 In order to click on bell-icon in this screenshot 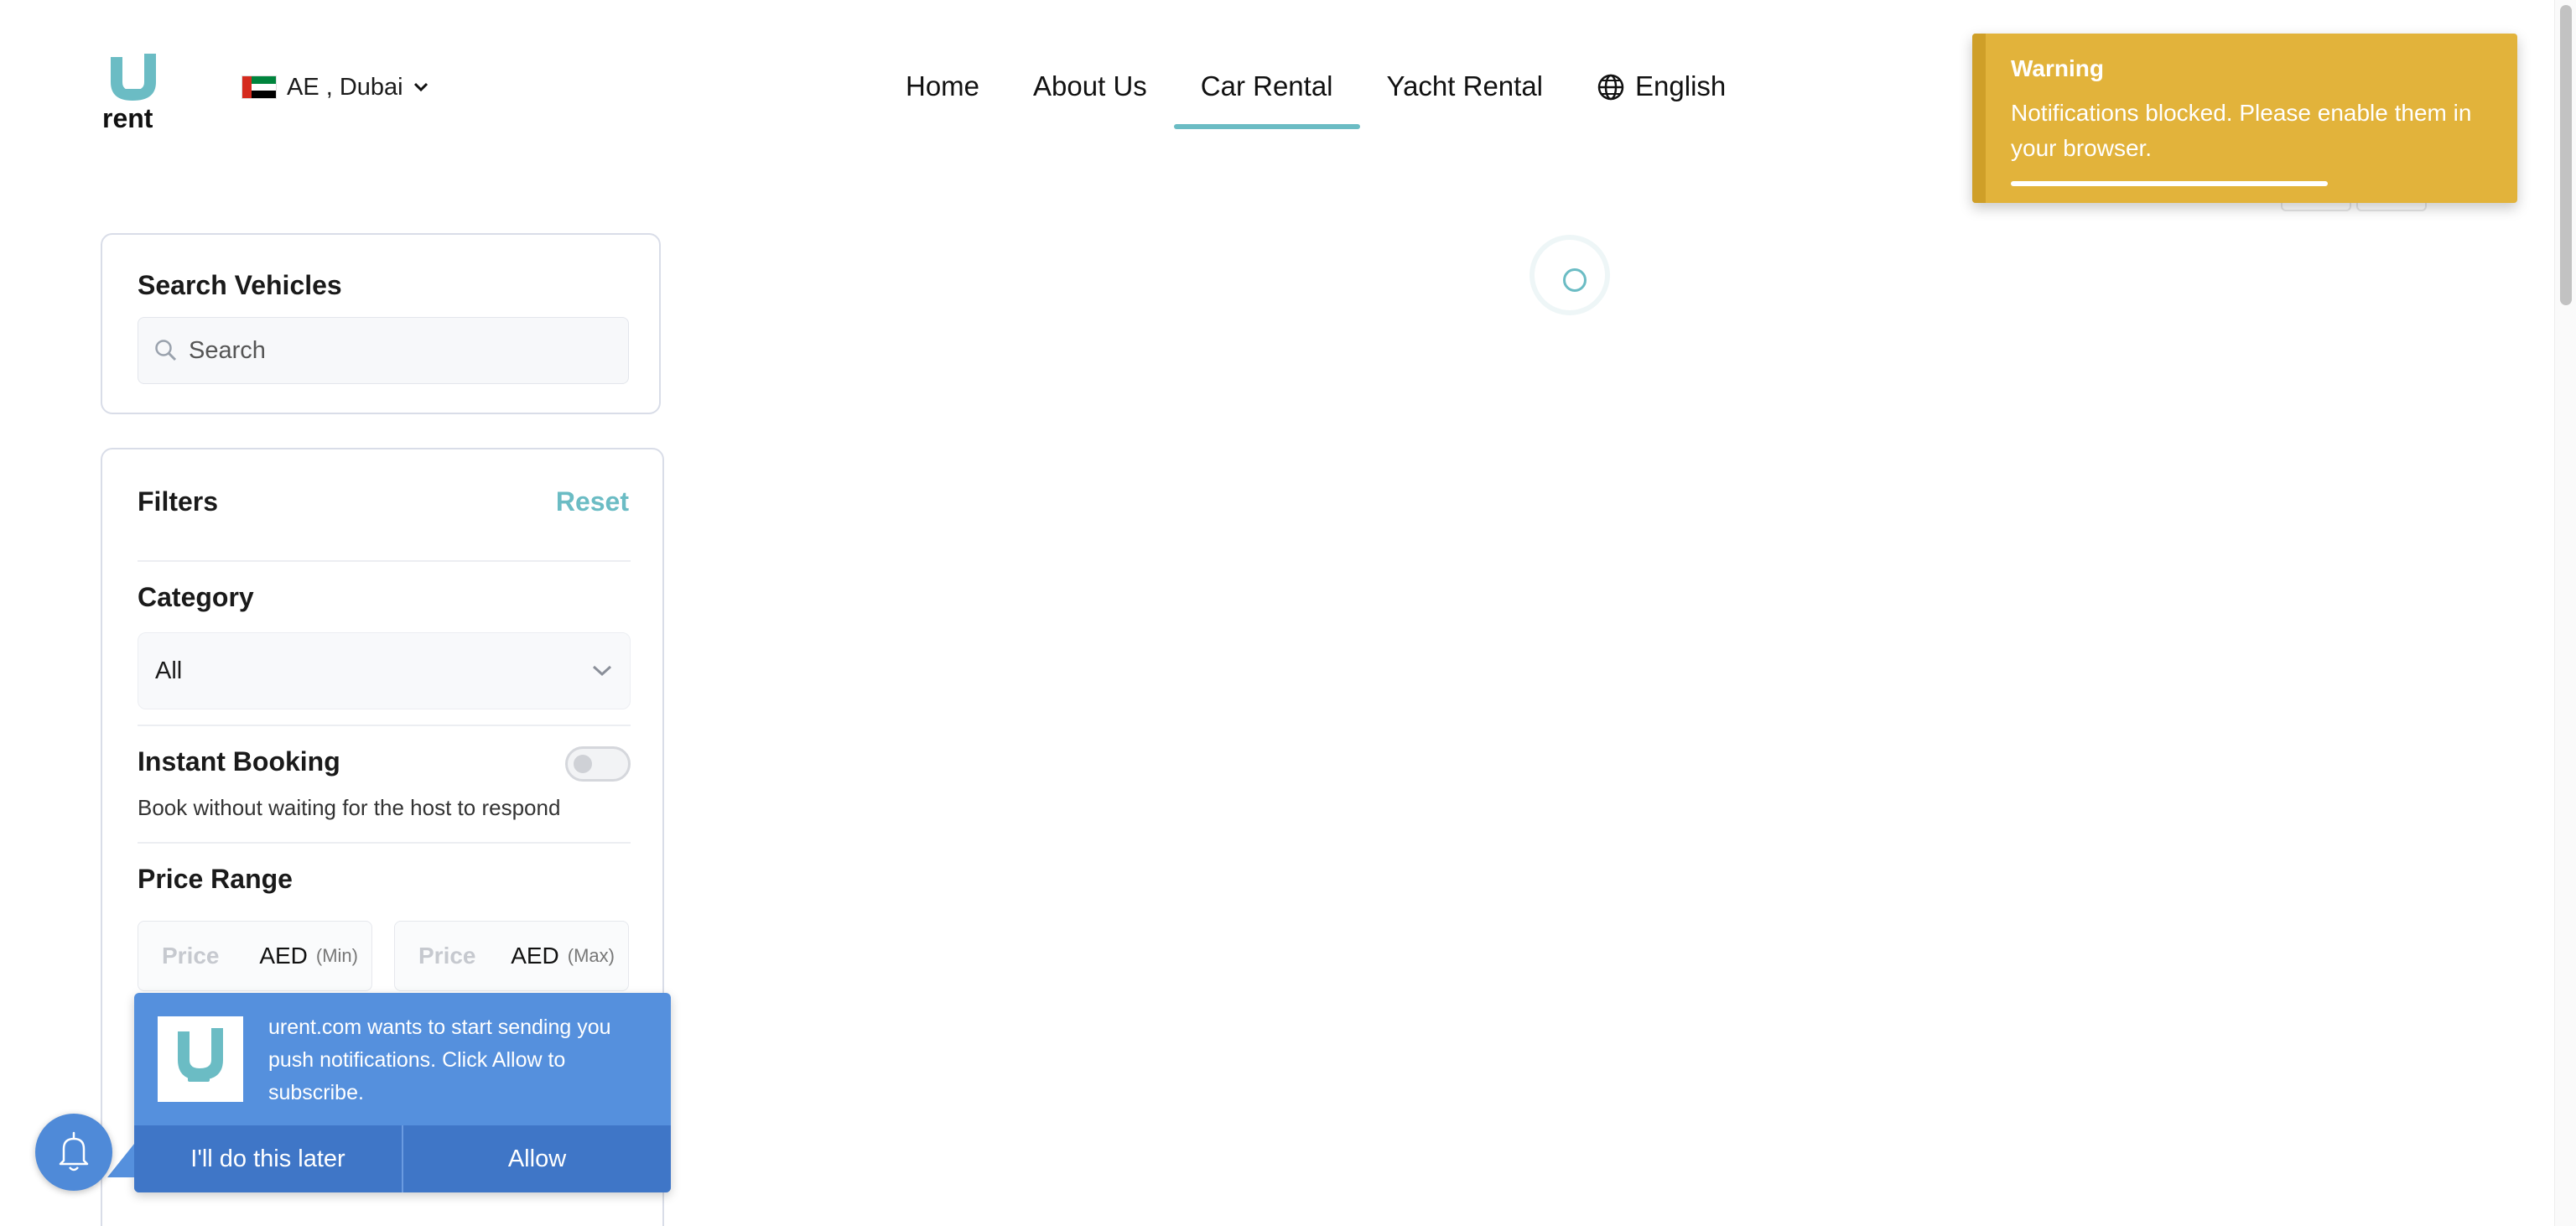, I will do `click(74, 1151)`.